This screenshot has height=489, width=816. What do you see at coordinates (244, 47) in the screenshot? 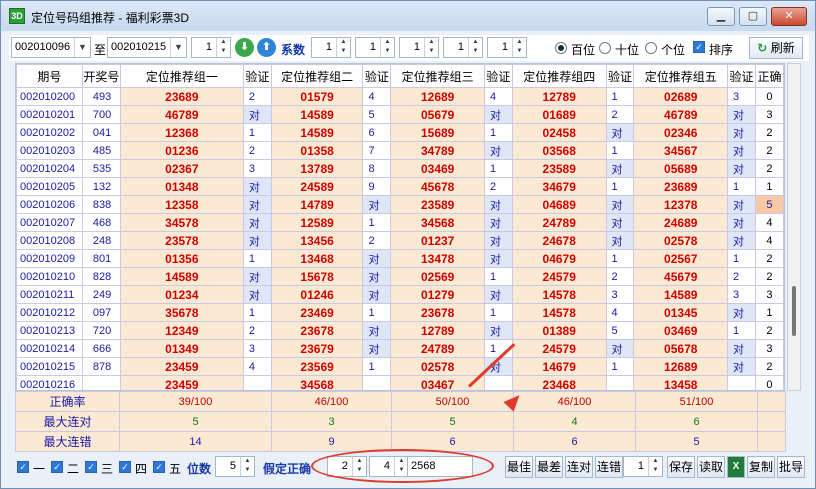
I see `move-down-button: ⬇` at bounding box center [244, 47].